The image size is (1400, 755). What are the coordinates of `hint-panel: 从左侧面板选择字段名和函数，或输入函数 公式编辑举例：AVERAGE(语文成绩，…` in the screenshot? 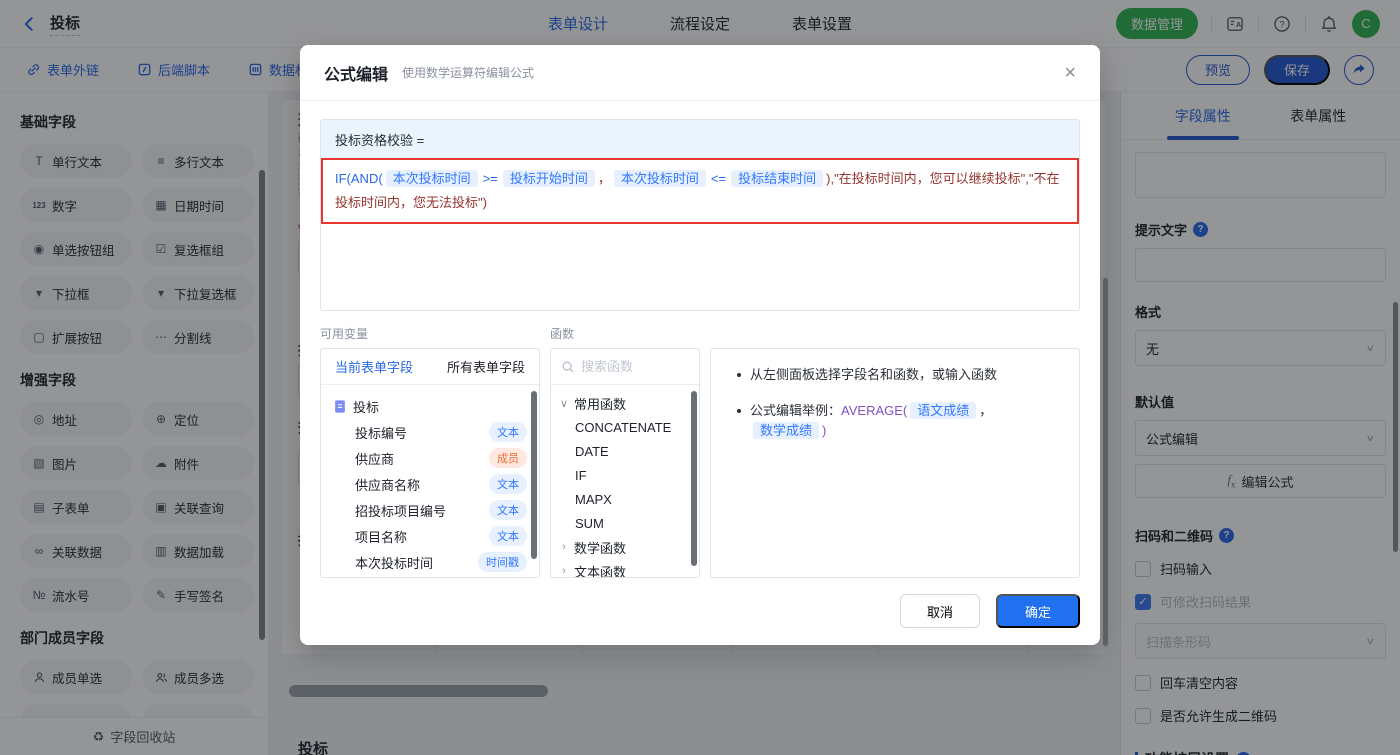 It's located at (895, 463).